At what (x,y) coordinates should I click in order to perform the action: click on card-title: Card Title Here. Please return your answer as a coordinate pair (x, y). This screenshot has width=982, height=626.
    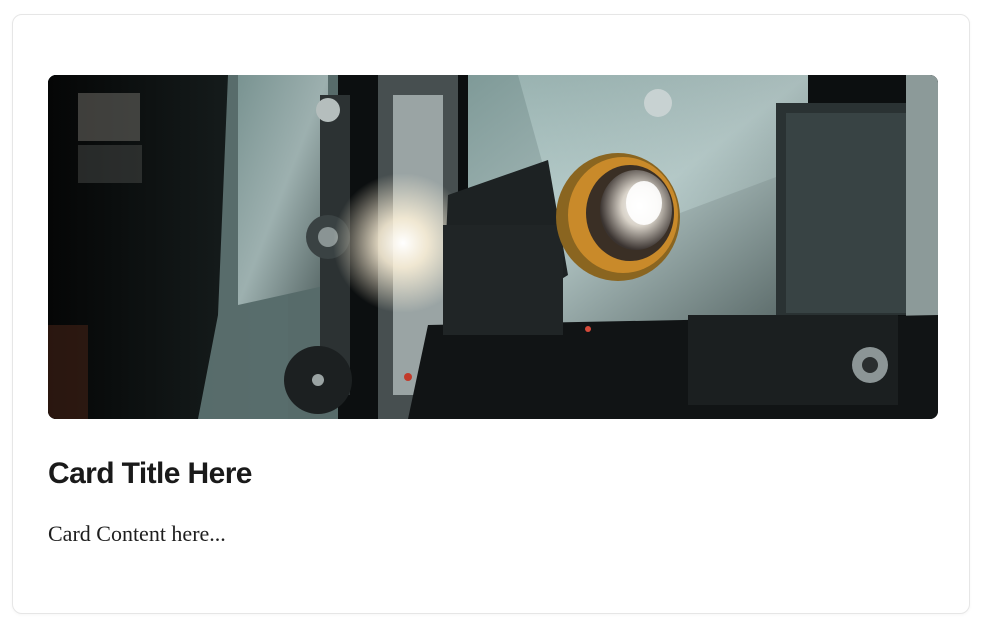
    Looking at the image, I should click on (150, 473).